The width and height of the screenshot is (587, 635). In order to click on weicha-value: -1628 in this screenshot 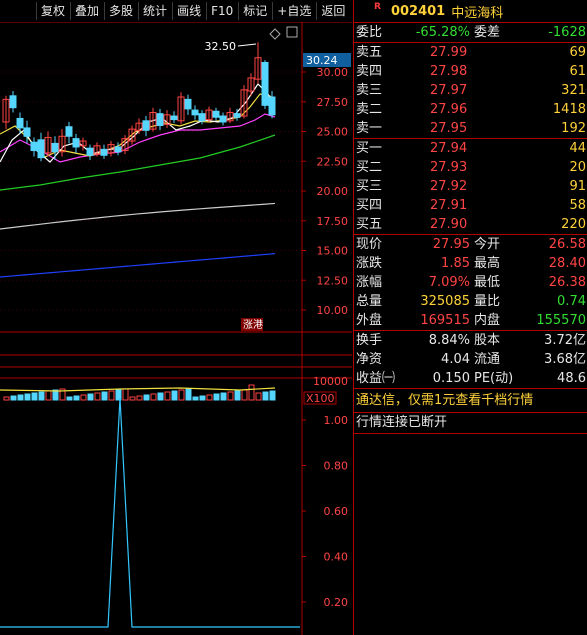, I will do `click(567, 32)`.